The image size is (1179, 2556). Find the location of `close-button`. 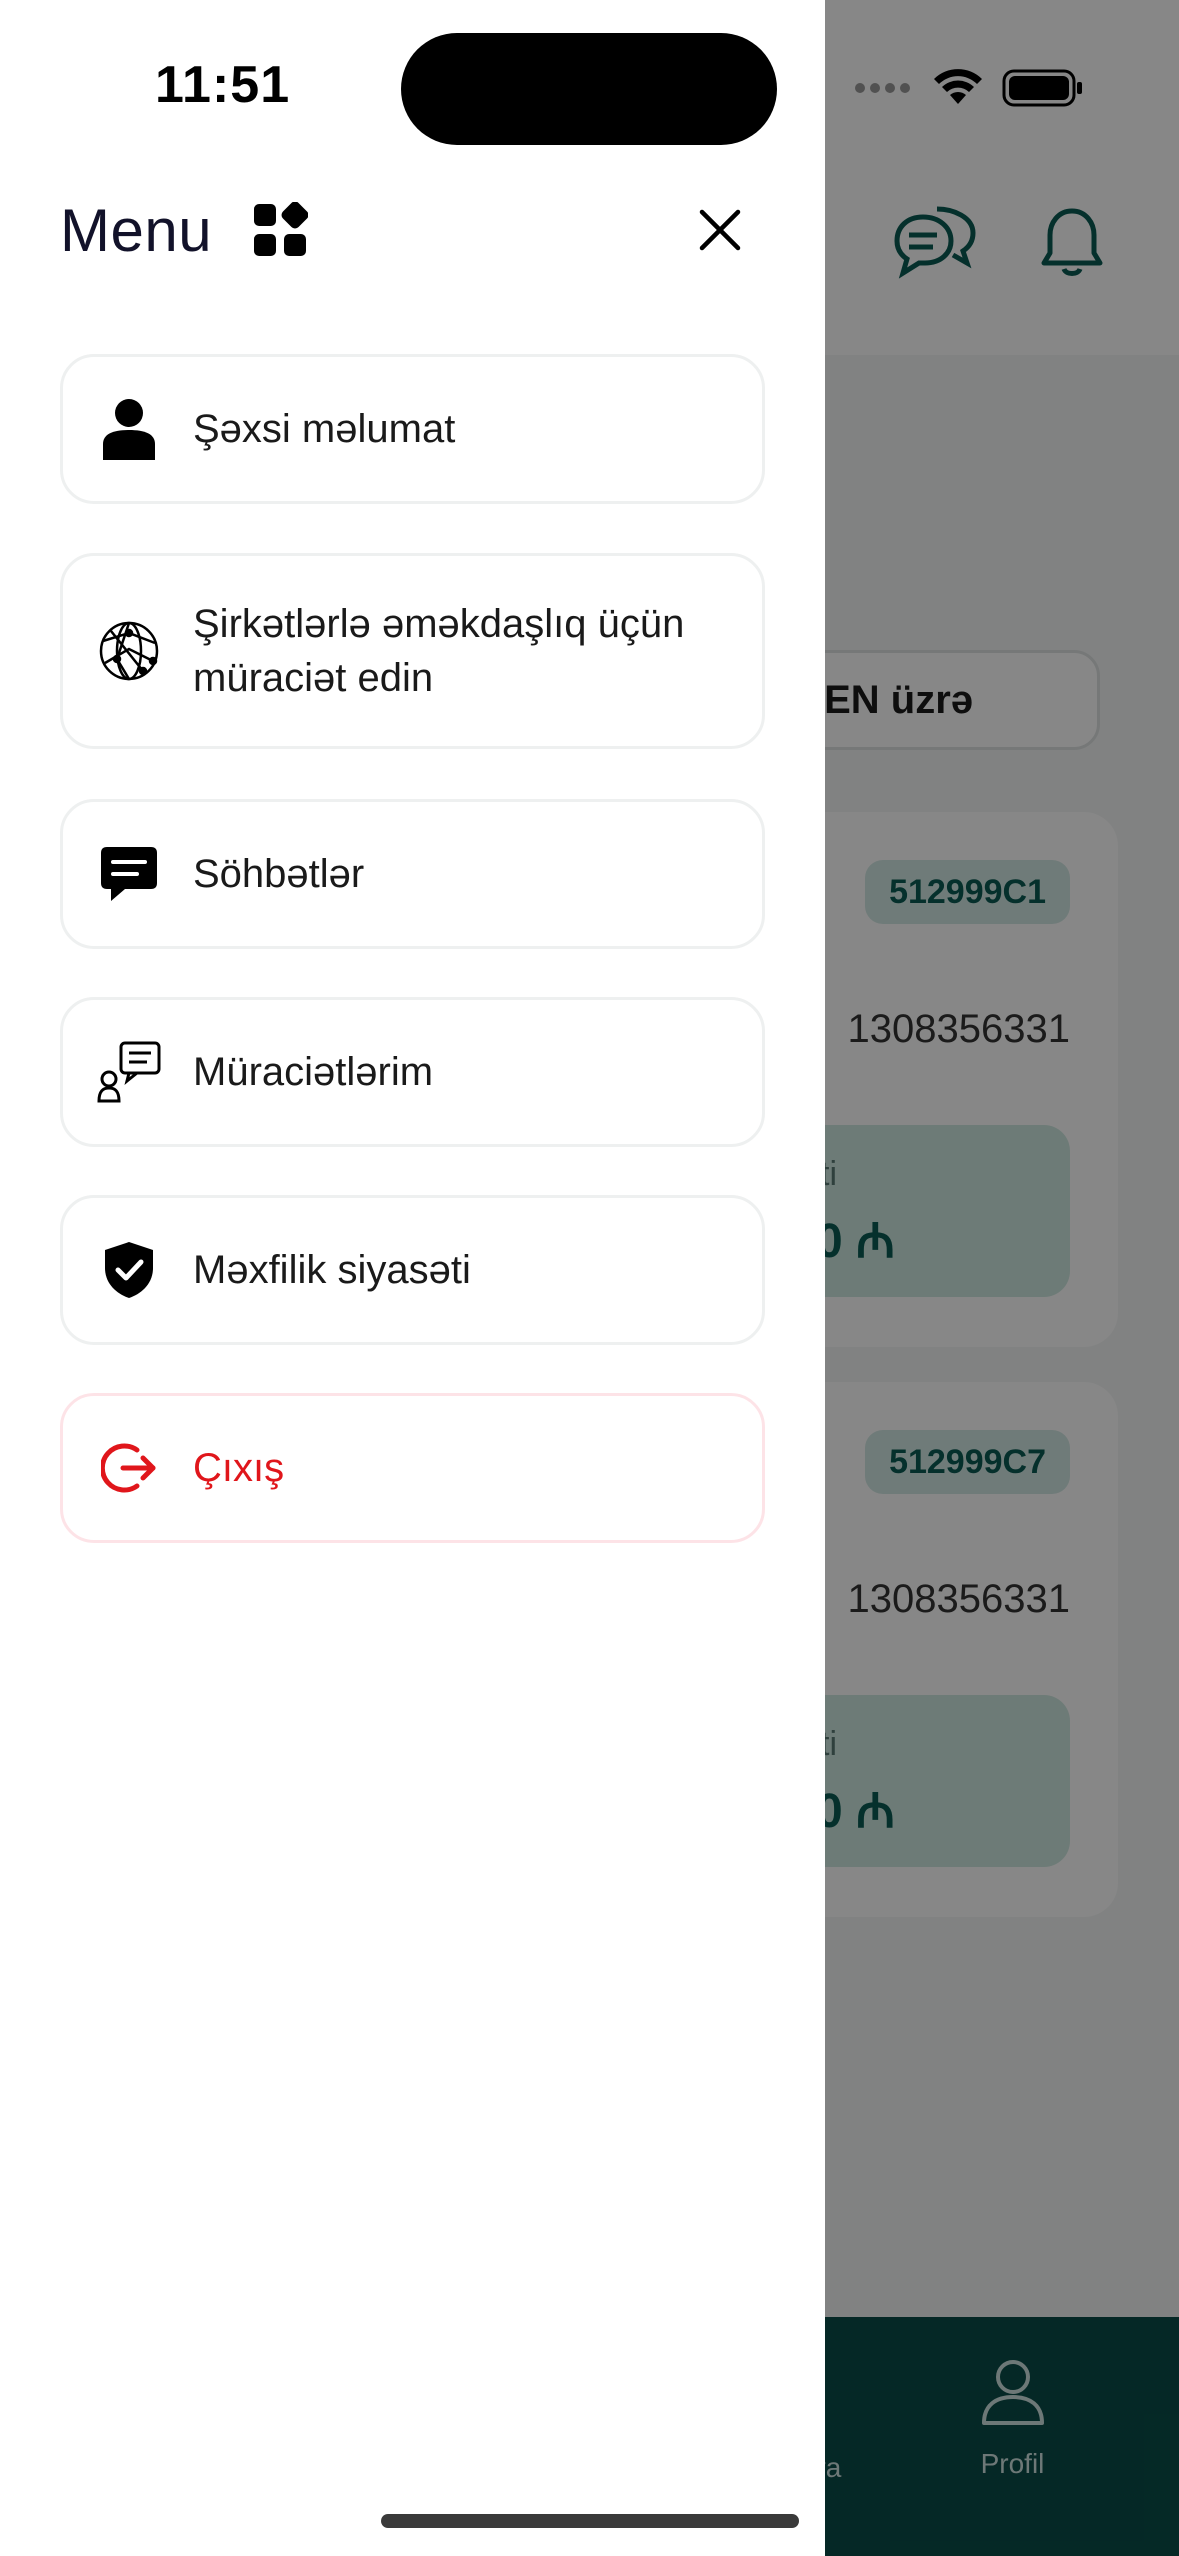

close-button is located at coordinates (720, 230).